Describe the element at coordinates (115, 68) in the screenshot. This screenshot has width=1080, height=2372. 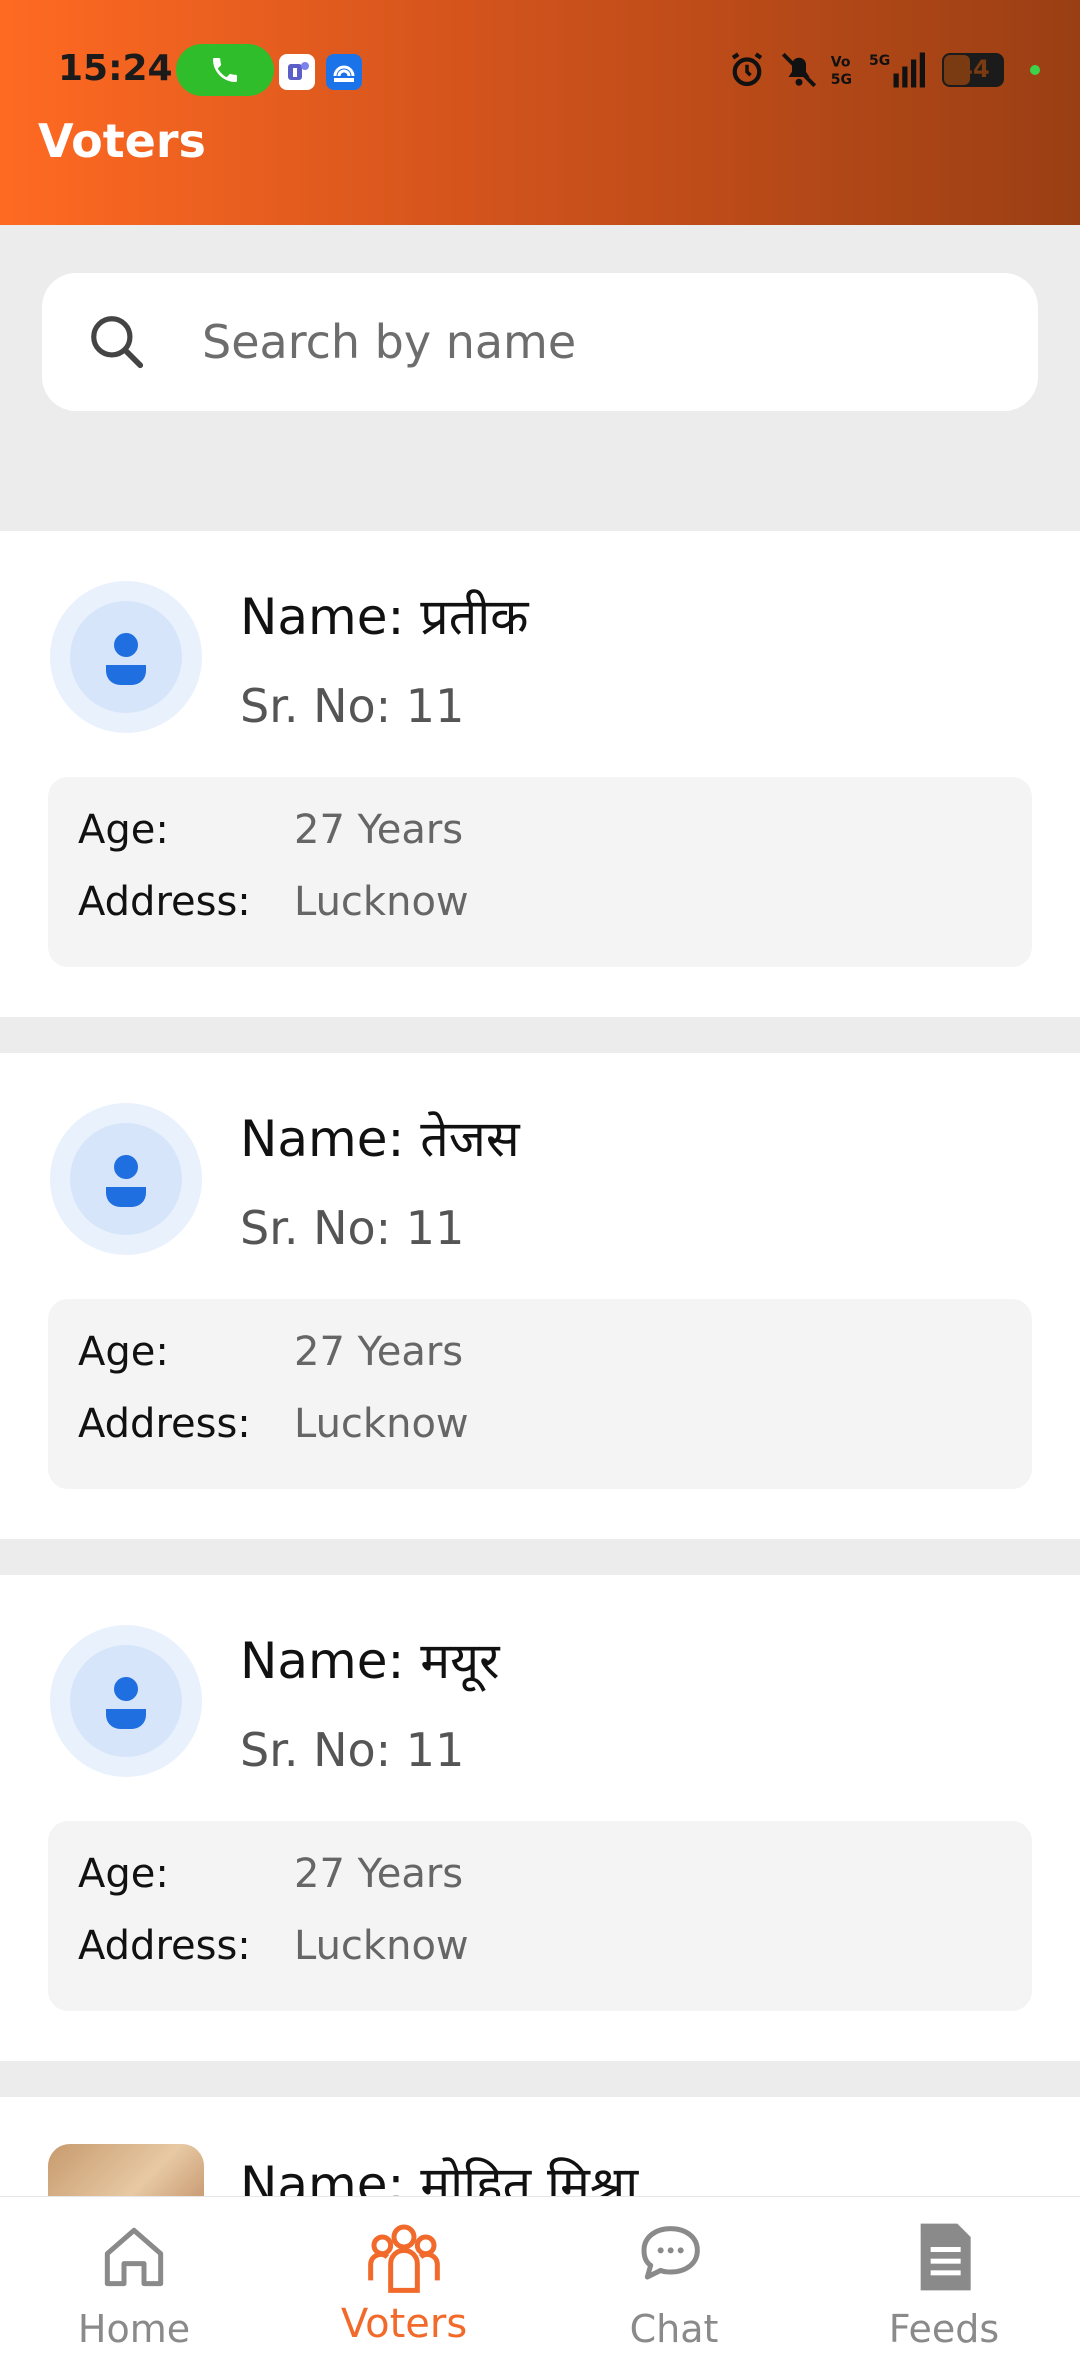
I see `status-time: 15:24` at that location.